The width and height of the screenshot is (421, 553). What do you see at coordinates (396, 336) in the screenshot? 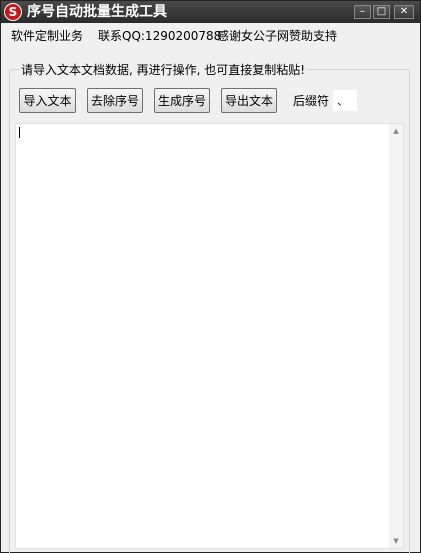
I see `vertical-scrollbar: ▲ ▼` at bounding box center [396, 336].